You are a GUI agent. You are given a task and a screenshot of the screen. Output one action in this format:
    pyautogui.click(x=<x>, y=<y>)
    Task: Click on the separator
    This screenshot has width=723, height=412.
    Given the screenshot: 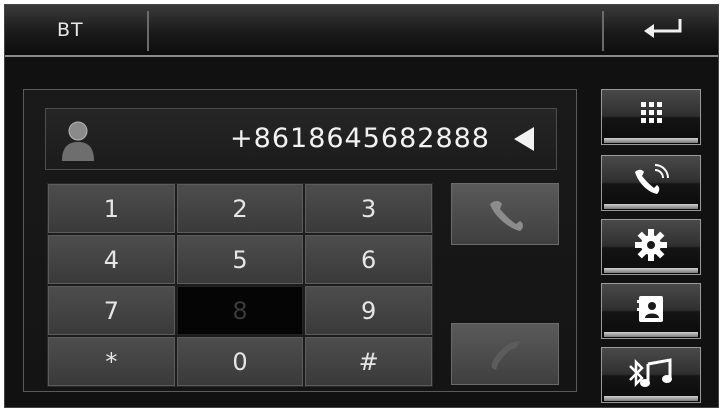 What is the action you would take?
    pyautogui.click(x=148, y=31)
    